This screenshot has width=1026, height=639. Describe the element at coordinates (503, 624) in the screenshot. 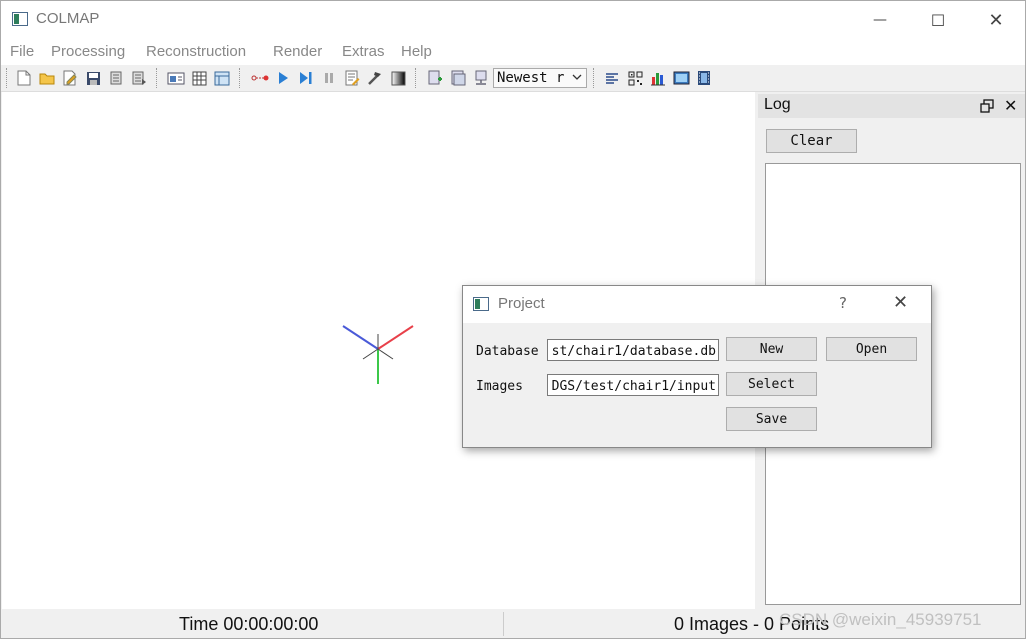

I see `status-divider` at that location.